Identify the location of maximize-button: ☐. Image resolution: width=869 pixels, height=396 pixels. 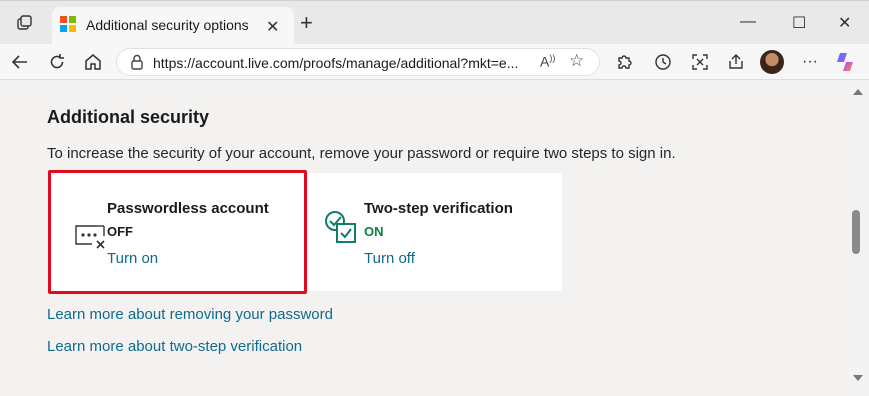
(799, 23).